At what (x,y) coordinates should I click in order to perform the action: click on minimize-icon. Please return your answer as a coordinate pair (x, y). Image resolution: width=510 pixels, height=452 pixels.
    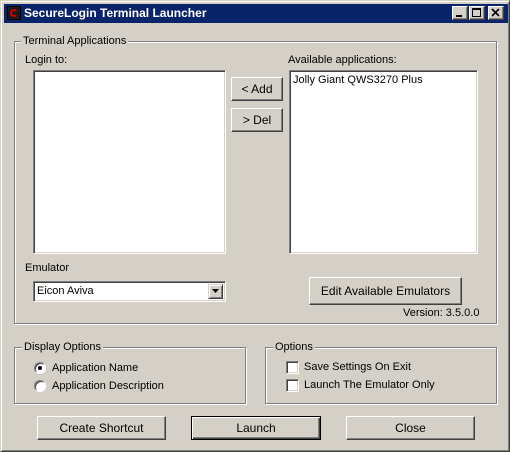
    Looking at the image, I should click on (459, 16).